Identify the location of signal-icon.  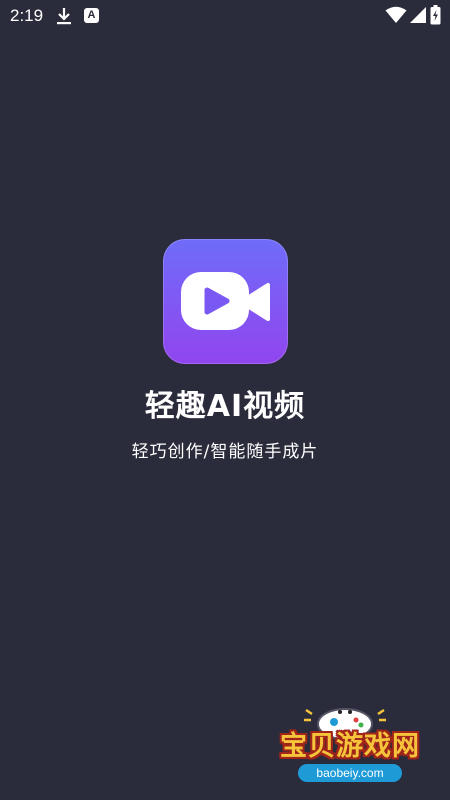
(418, 15).